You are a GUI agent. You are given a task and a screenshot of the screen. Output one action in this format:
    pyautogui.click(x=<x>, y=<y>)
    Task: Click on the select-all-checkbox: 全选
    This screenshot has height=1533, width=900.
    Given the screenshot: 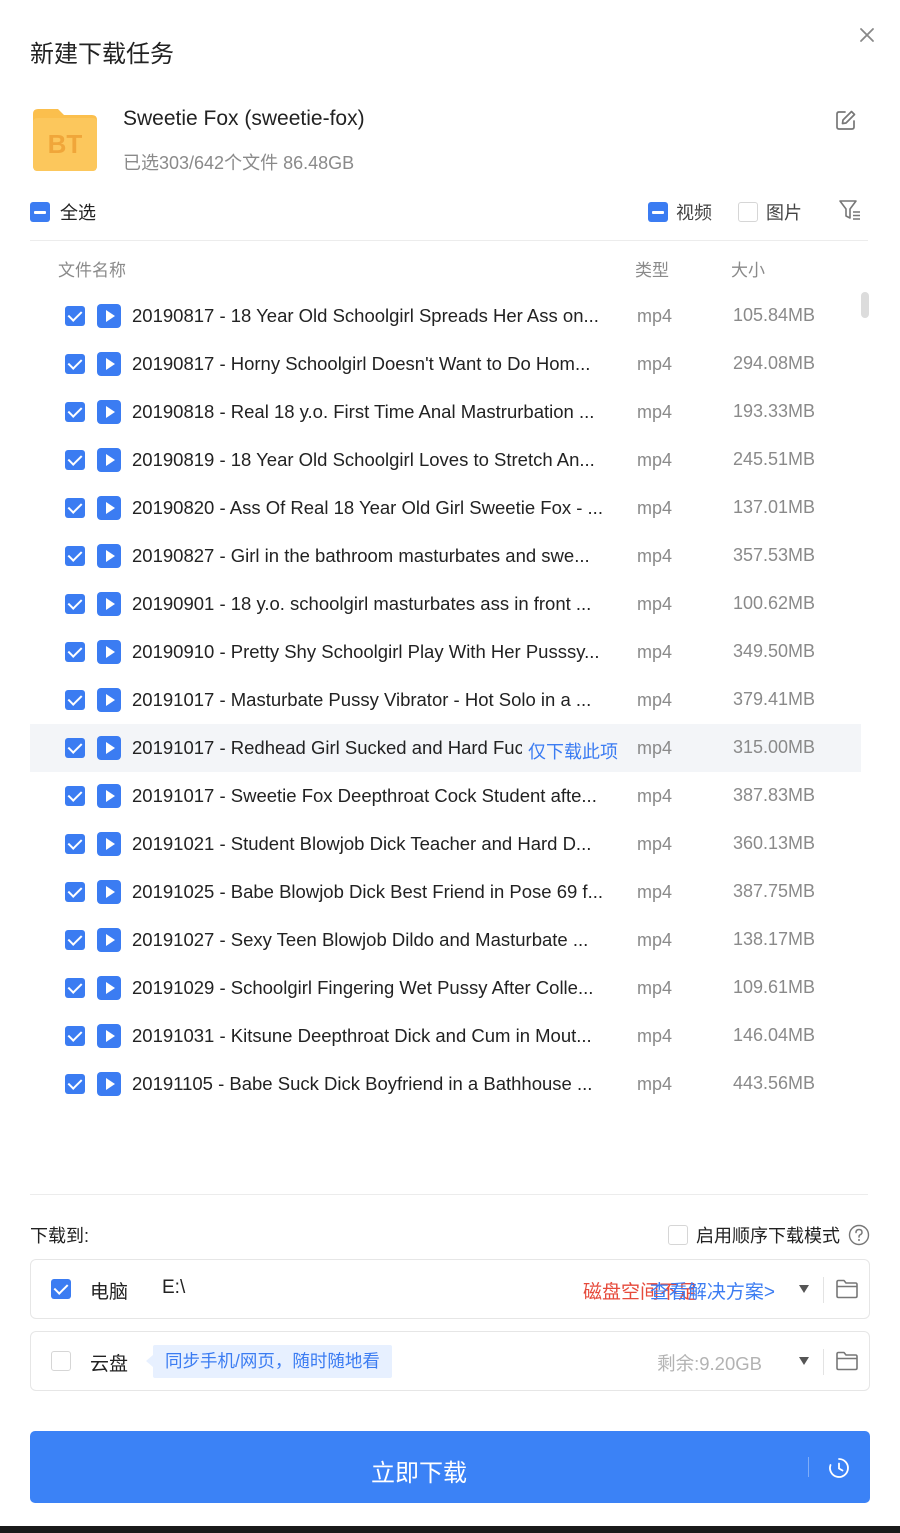 What is the action you would take?
    pyautogui.click(x=63, y=212)
    